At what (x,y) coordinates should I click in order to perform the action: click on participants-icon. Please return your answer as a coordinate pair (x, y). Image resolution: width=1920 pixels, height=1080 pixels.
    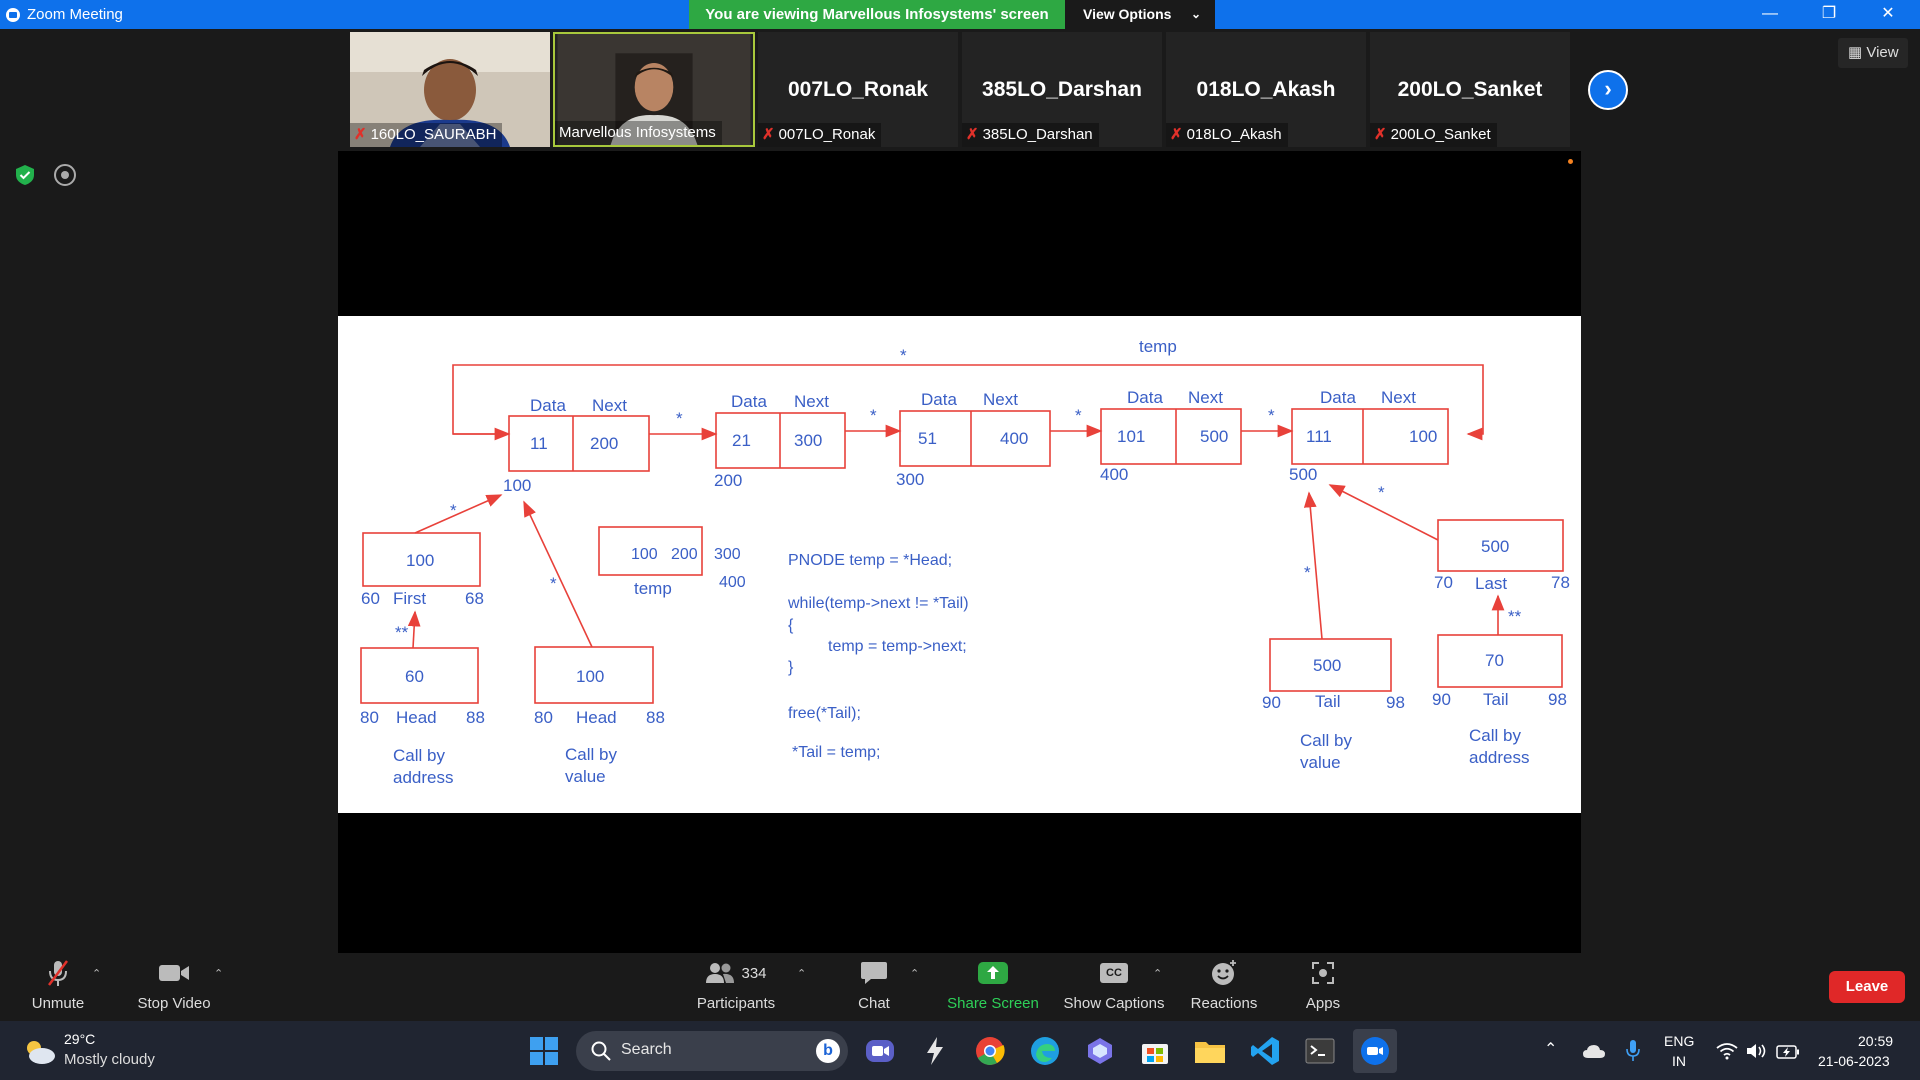
    Looking at the image, I should click on (720, 973).